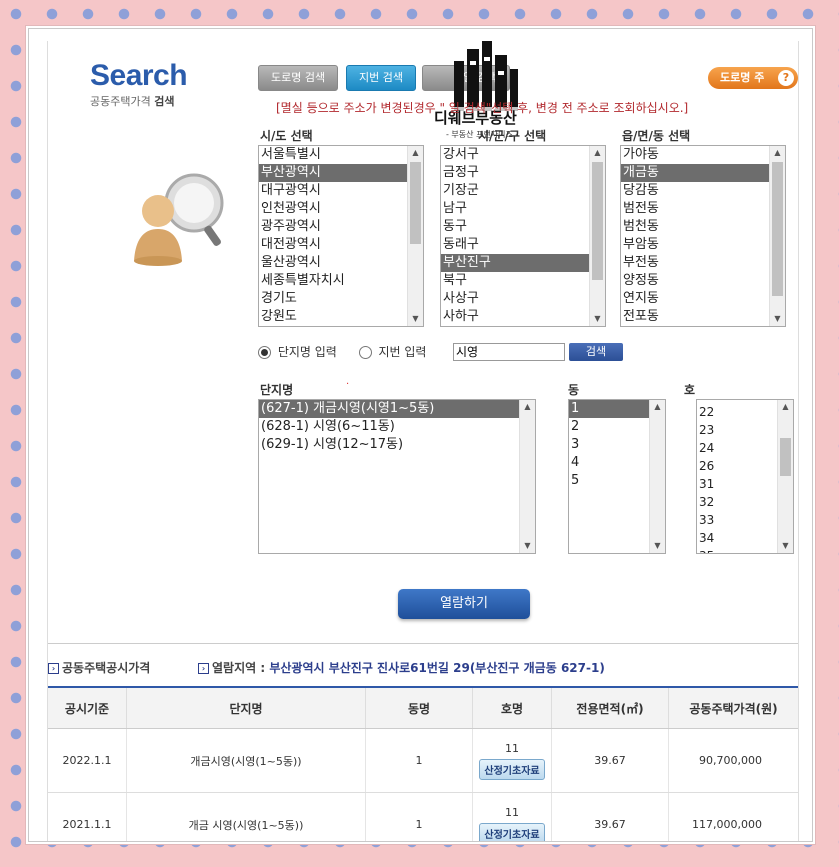 Image resolution: width=839 pixels, height=867 pixels. I want to click on eupmyeondong-listbox: 가야동 개금동 당감동 범전동 범천동 부암동 부전동 양정동 연지동 전포동 ▲ ▼, so click(703, 236).